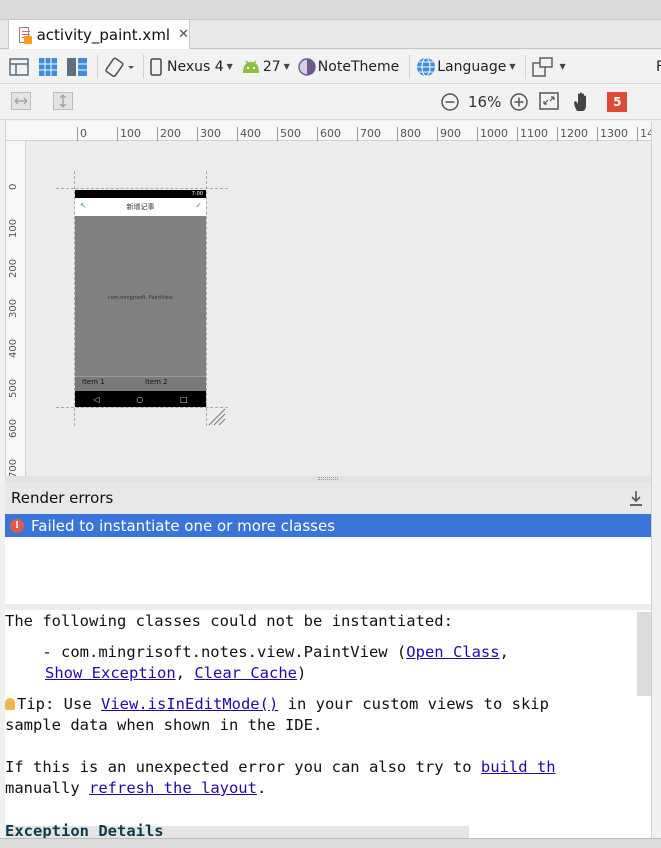 The height and width of the screenshot is (848, 661). What do you see at coordinates (62, 498) in the screenshot?
I see `panel-title: Render errors` at bounding box center [62, 498].